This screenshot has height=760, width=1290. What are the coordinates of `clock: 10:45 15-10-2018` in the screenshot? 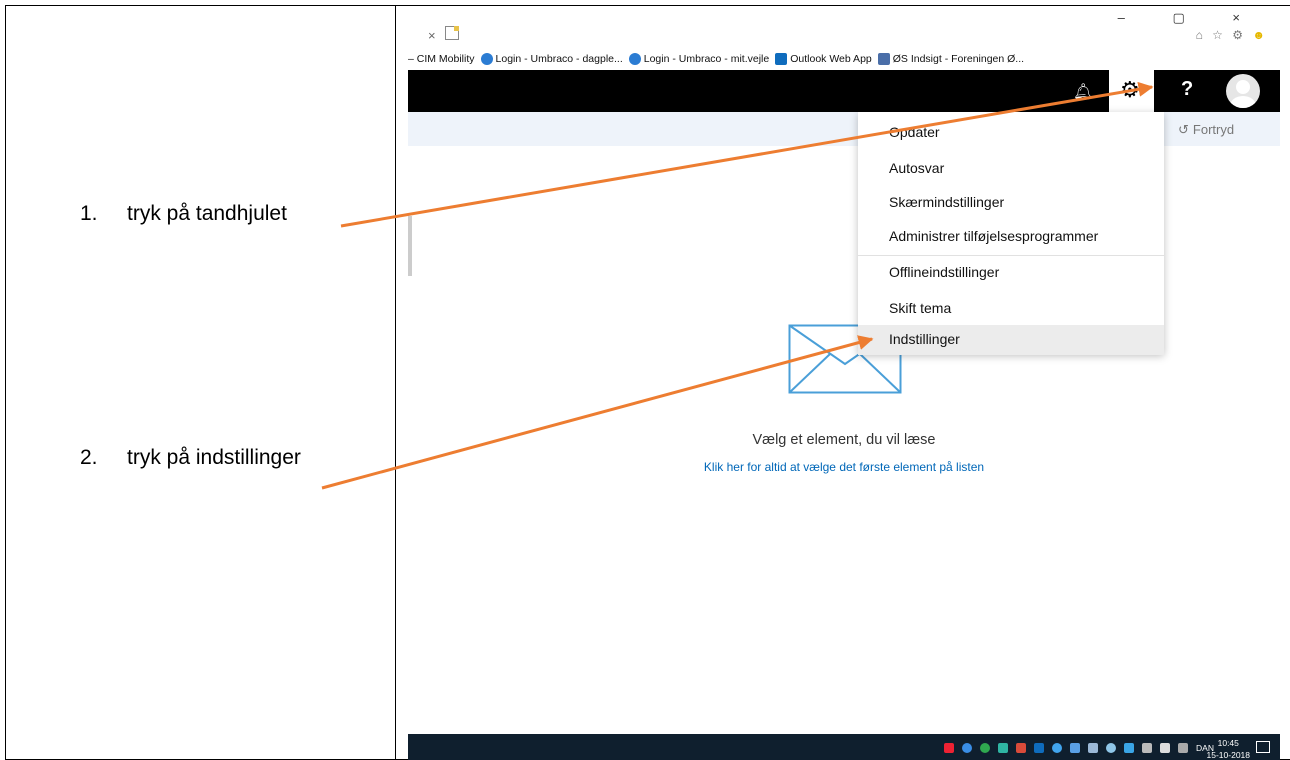 It's located at (1228, 748).